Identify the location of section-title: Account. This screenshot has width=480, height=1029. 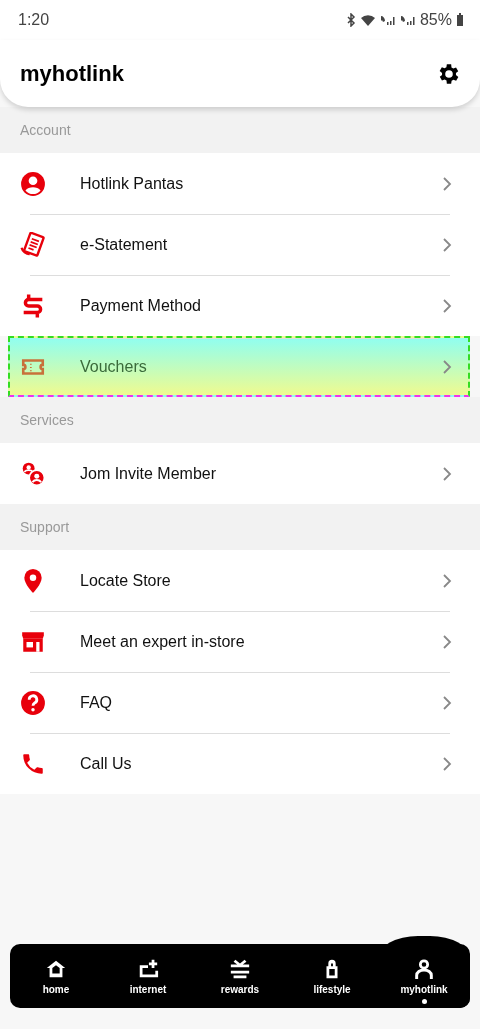
(45, 130).